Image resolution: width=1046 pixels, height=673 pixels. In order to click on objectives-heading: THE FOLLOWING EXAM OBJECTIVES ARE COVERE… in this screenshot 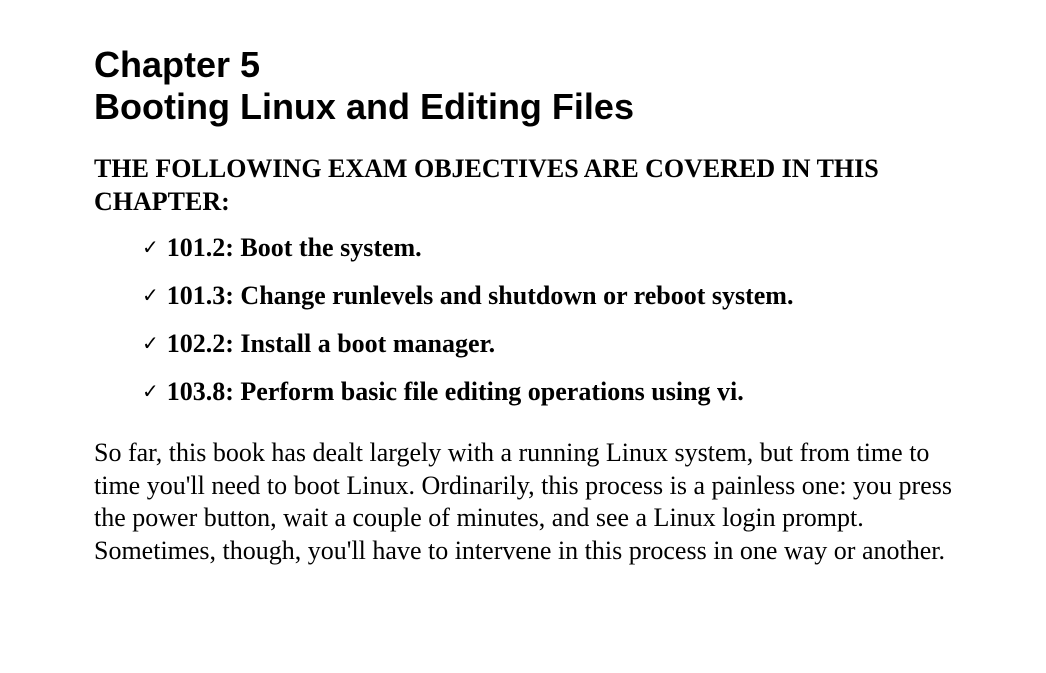, I will do `click(486, 185)`.